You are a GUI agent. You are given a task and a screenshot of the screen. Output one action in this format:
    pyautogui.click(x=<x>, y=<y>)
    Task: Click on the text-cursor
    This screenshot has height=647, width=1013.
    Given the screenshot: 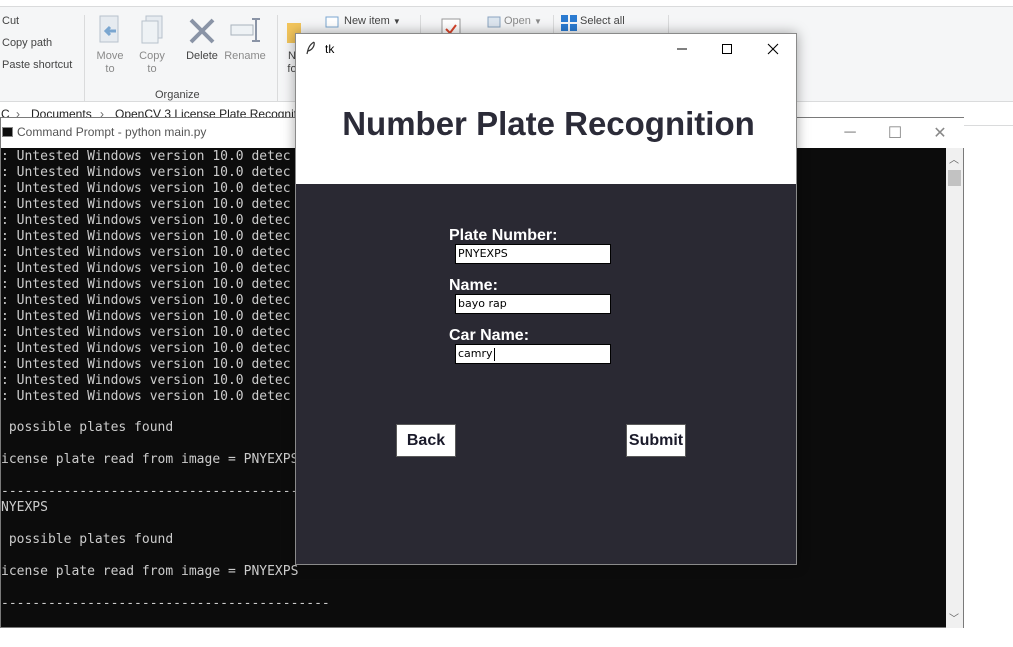 What is the action you would take?
    pyautogui.click(x=494, y=354)
    